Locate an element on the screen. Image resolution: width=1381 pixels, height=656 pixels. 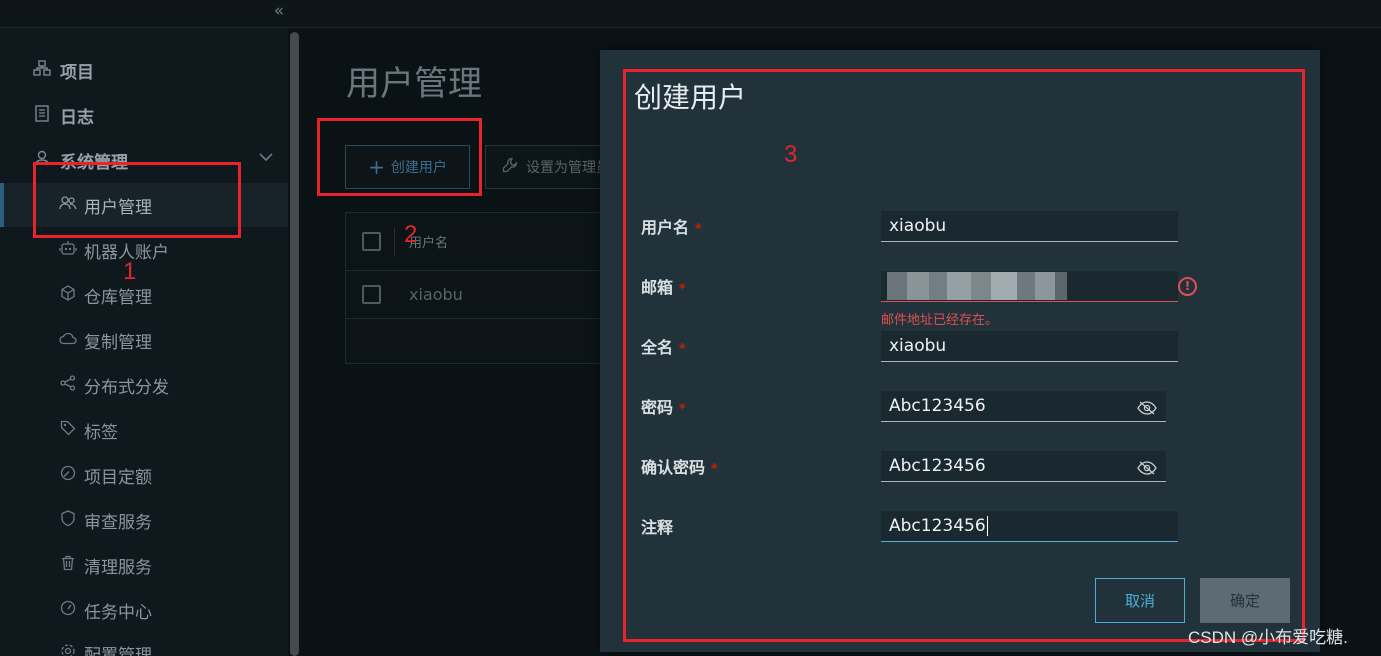
sidebar-item-label: 项目定额 is located at coordinates (118, 477).